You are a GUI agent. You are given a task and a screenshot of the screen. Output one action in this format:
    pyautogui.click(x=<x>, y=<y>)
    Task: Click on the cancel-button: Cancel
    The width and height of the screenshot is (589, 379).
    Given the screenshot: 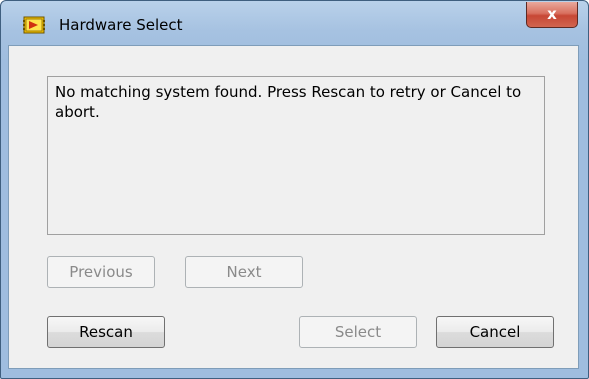 What is the action you would take?
    pyautogui.click(x=495, y=332)
    